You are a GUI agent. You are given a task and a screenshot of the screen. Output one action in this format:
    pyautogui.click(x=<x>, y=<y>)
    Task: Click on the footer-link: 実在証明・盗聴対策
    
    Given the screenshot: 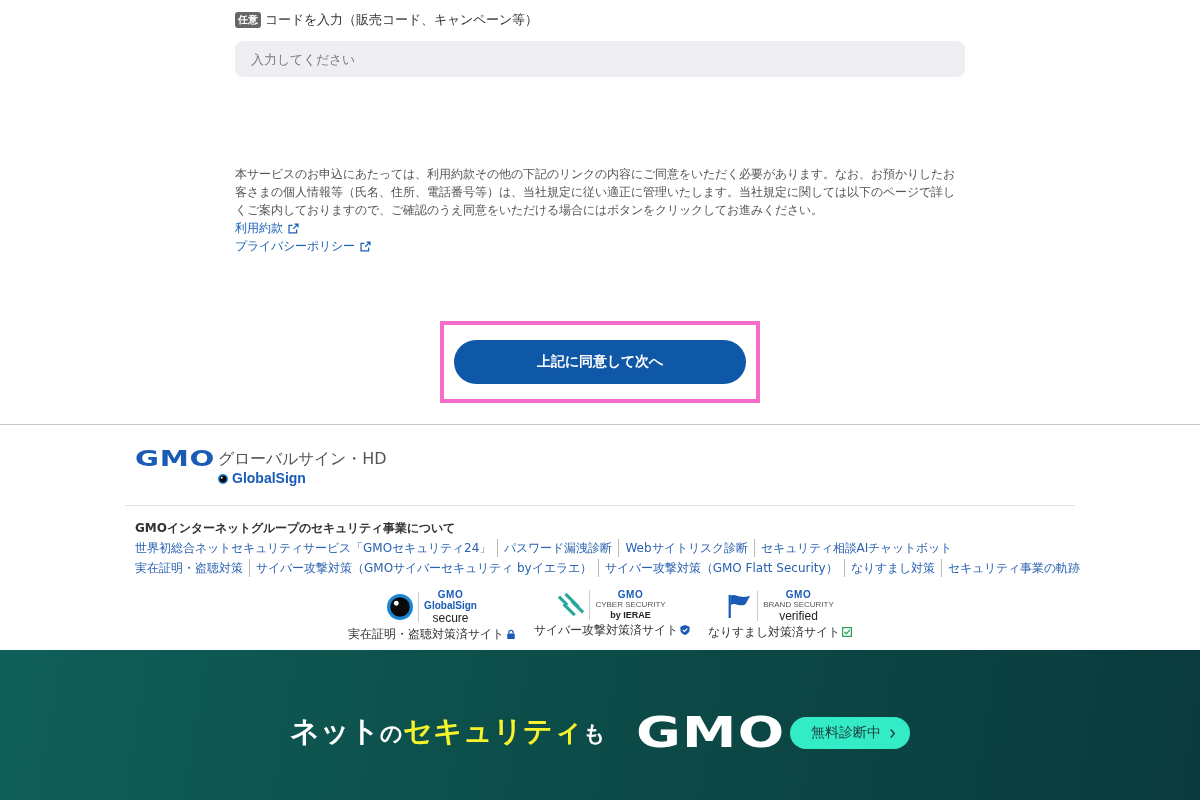 What is the action you would take?
    pyautogui.click(x=192, y=568)
    